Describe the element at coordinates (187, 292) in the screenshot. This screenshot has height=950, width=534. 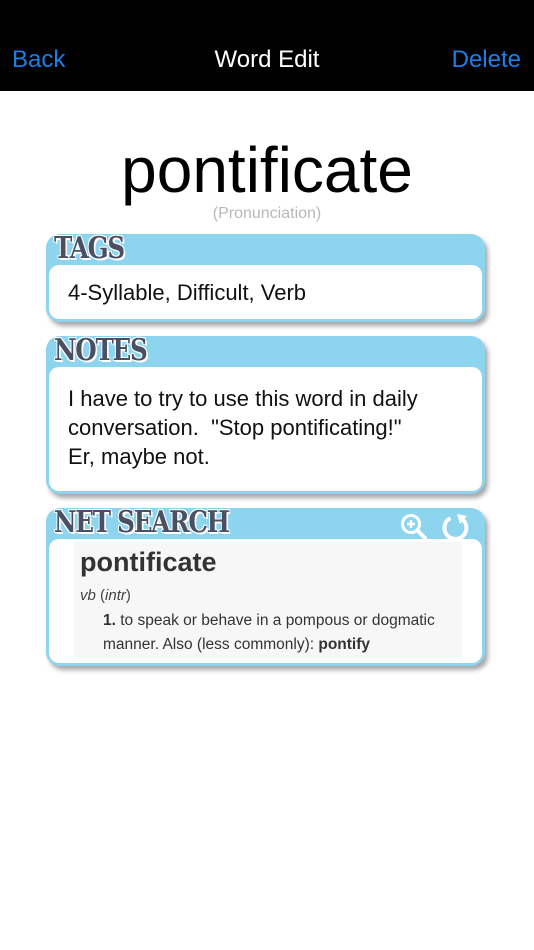
I see `tags-value: 4-Syllable, Difficult, Verb` at that location.